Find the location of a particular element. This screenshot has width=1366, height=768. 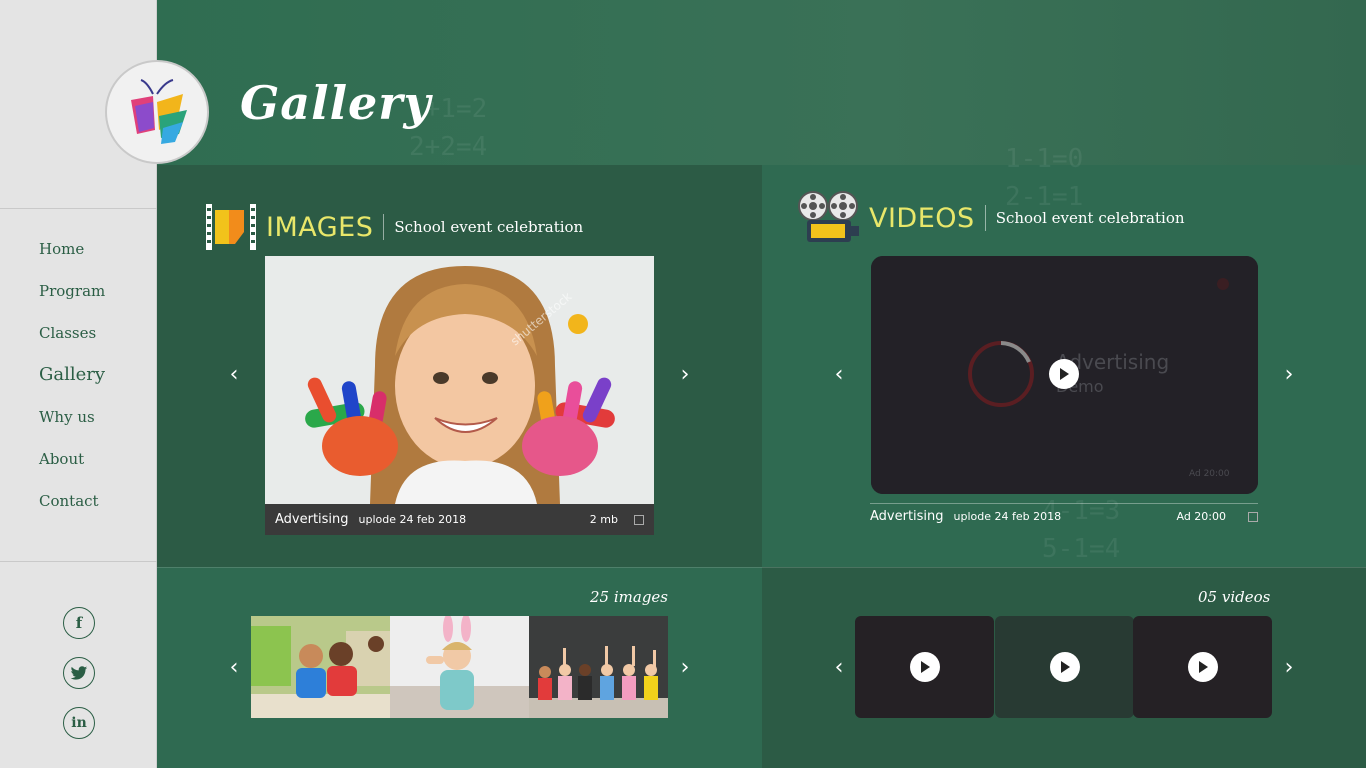

linkedin-glyph: in is located at coordinates (79, 723).